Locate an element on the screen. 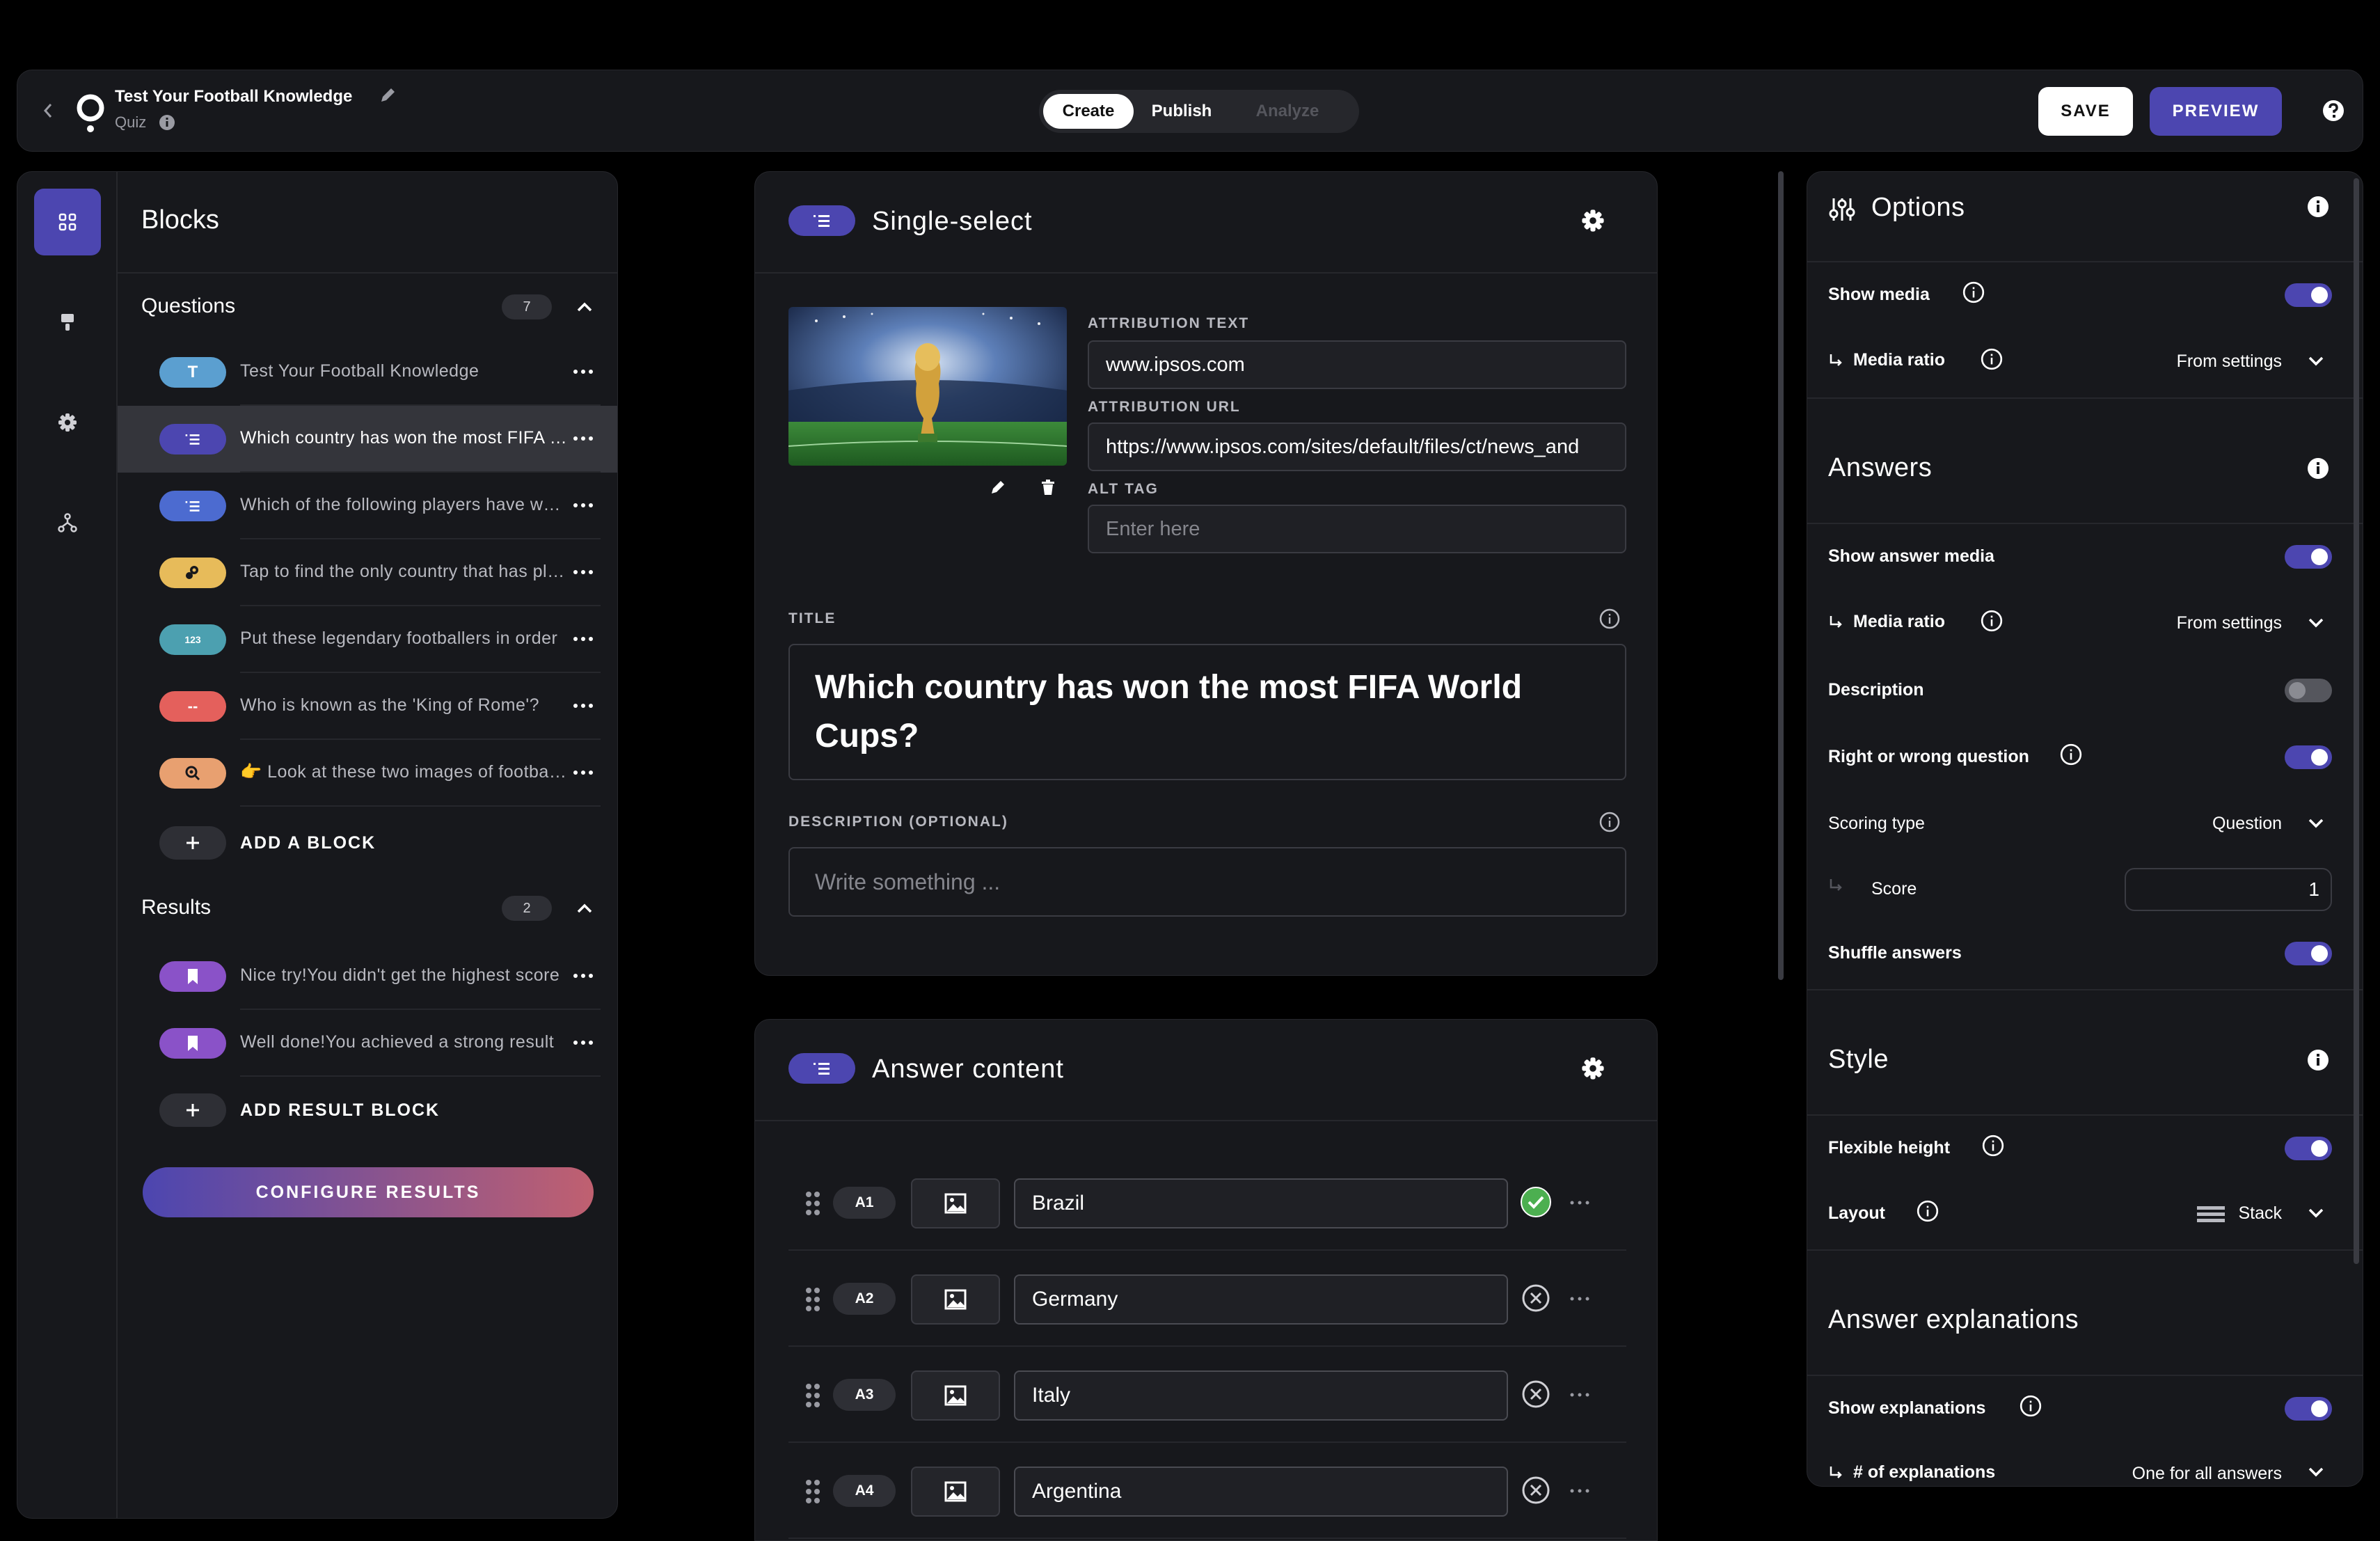  edit-image-pencil-icon is located at coordinates (998, 489).